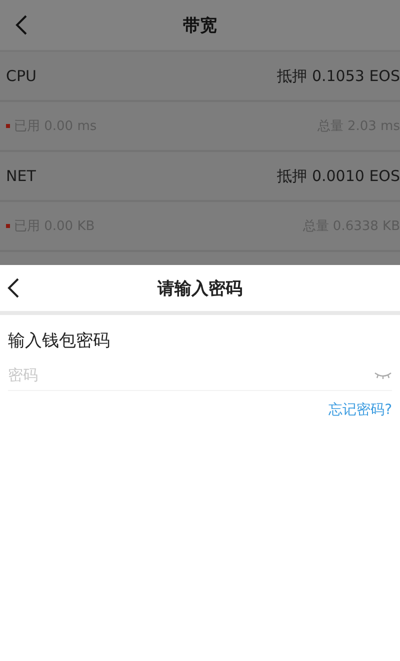 The image size is (400, 661). Describe the element at coordinates (200, 289) in the screenshot. I see `dialog-title: 请输入密码` at that location.